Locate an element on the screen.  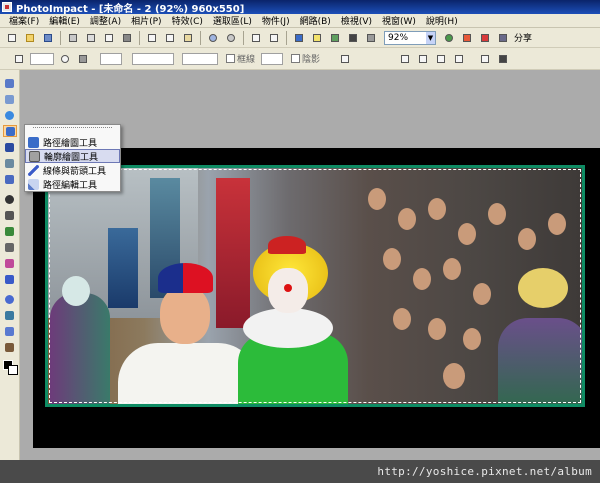
path-drawing-tool-icon is located at coordinates (10, 131).